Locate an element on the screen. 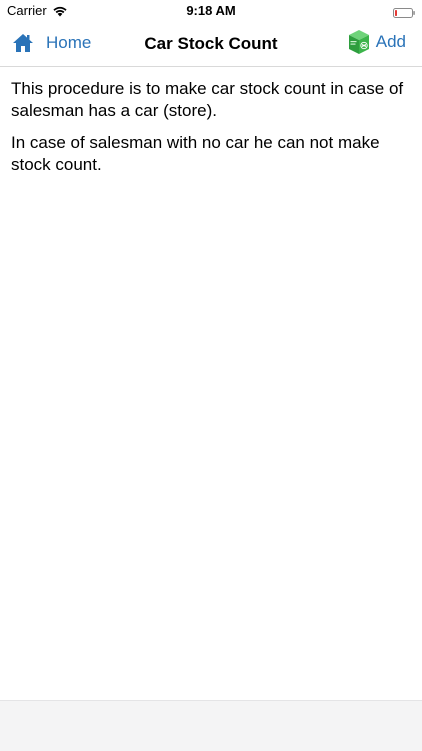  bottom-toolbar is located at coordinates (211, 725).